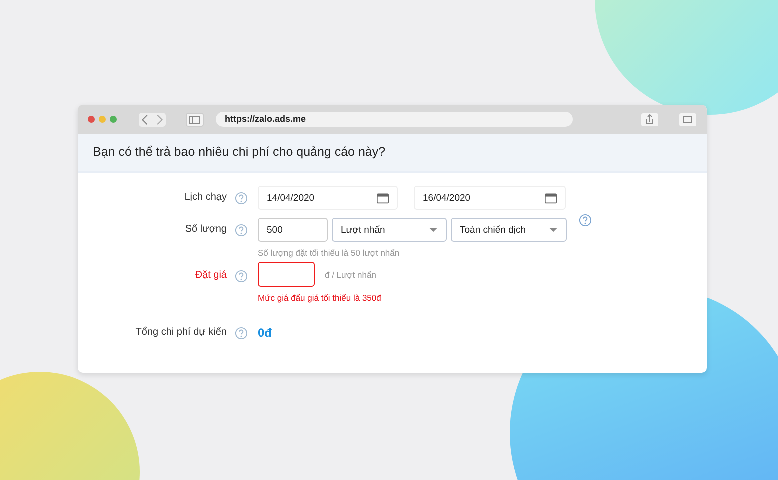 The width and height of the screenshot is (778, 480). Describe the element at coordinates (688, 119) in the screenshot. I see `tabs-icon` at that location.